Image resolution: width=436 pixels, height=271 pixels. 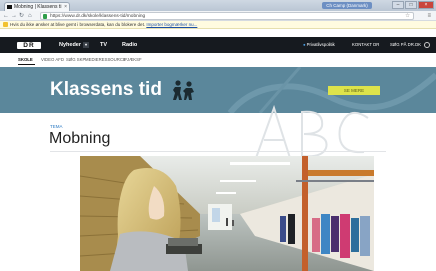 I want to click on home-icon: ⌂, so click(x=30, y=16).